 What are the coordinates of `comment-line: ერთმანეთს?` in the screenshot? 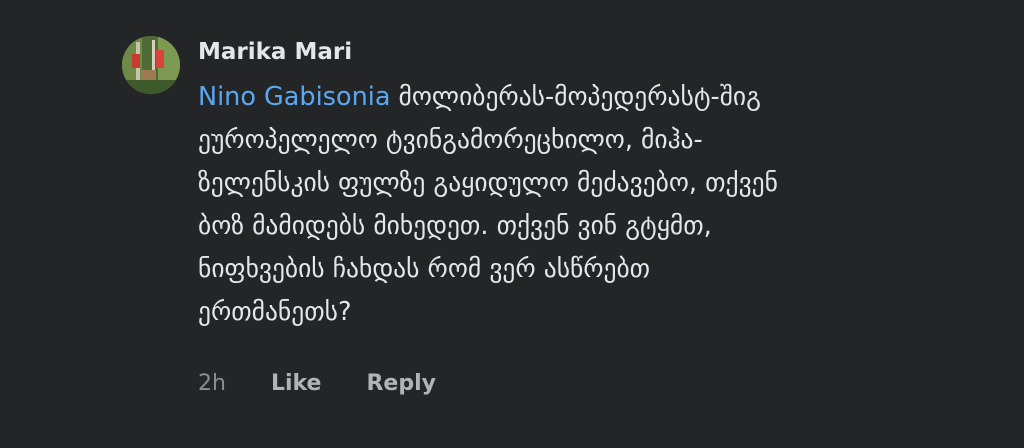 It's located at (275, 312).